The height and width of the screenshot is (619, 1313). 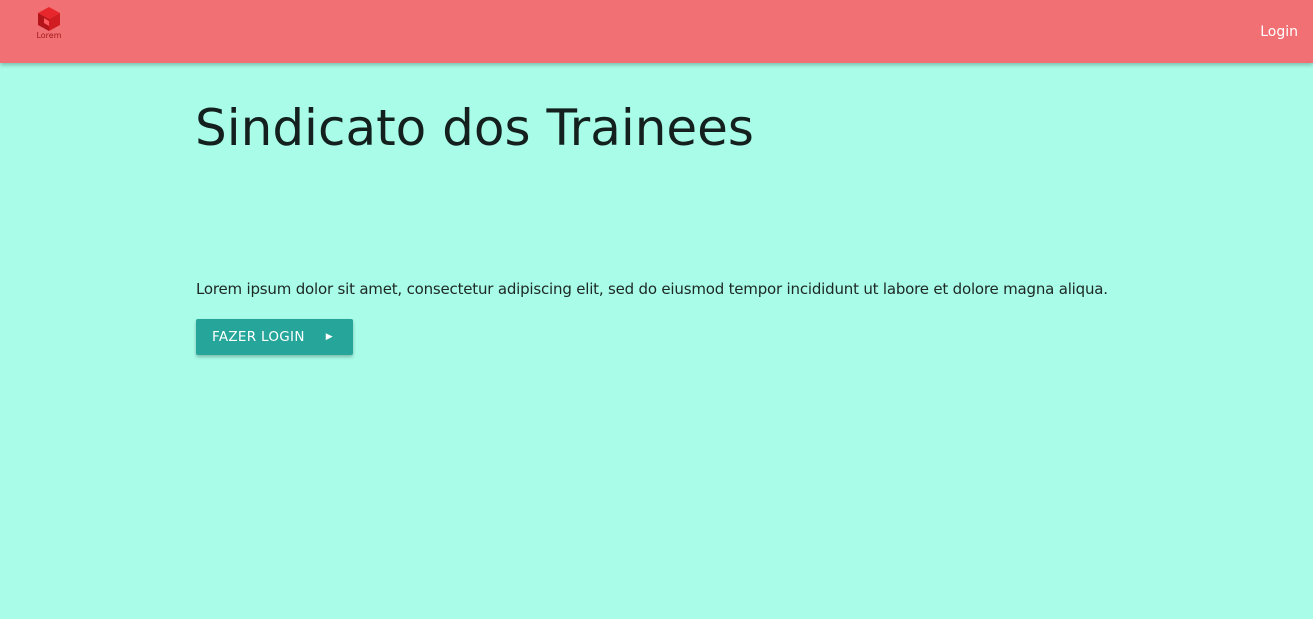 What do you see at coordinates (656, 31) in the screenshot?
I see `top-navbar: Lorem Login` at bounding box center [656, 31].